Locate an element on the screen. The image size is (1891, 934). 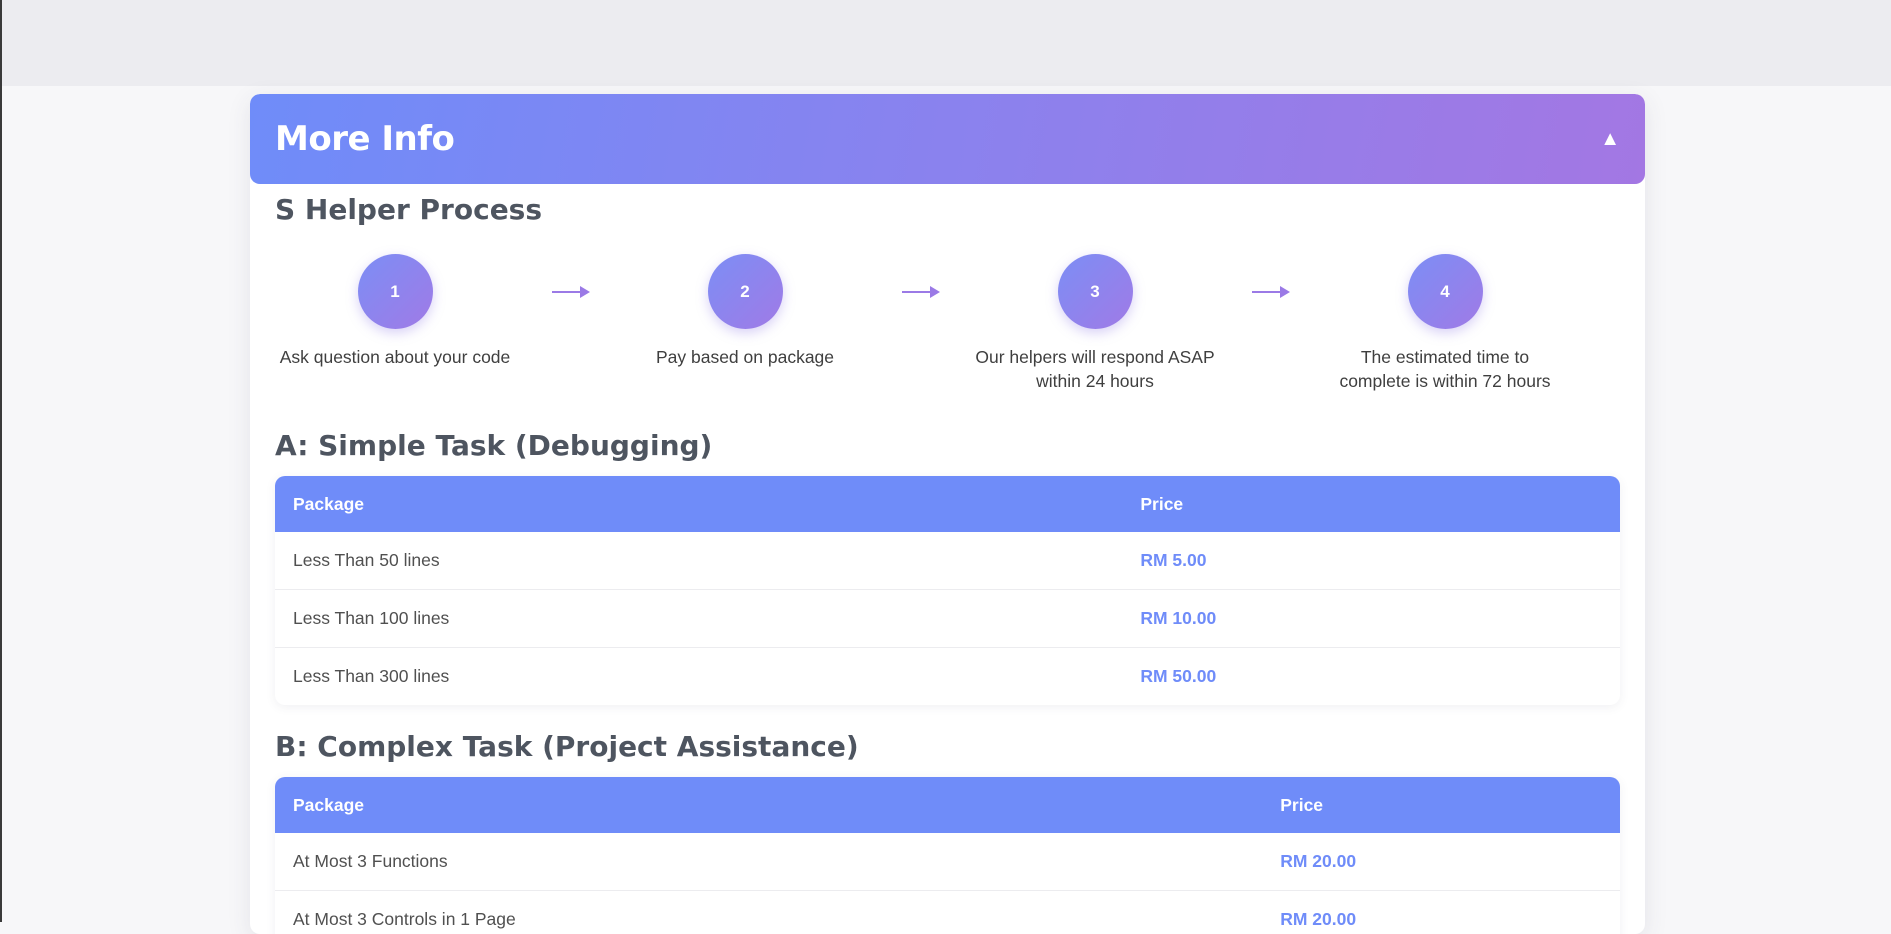
panel-header: More Info ▲ is located at coordinates (947, 139).